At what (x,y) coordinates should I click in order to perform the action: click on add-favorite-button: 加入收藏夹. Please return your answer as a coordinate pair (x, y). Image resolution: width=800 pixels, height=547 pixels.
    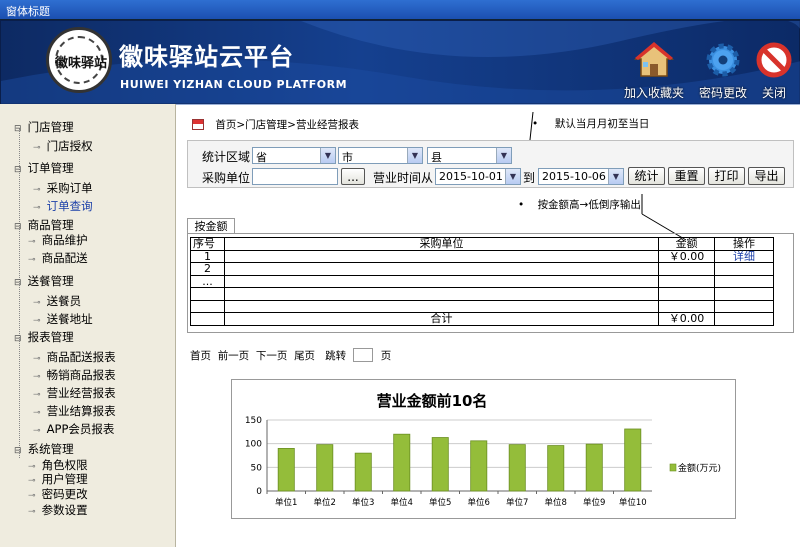
    Looking at the image, I should click on (654, 71).